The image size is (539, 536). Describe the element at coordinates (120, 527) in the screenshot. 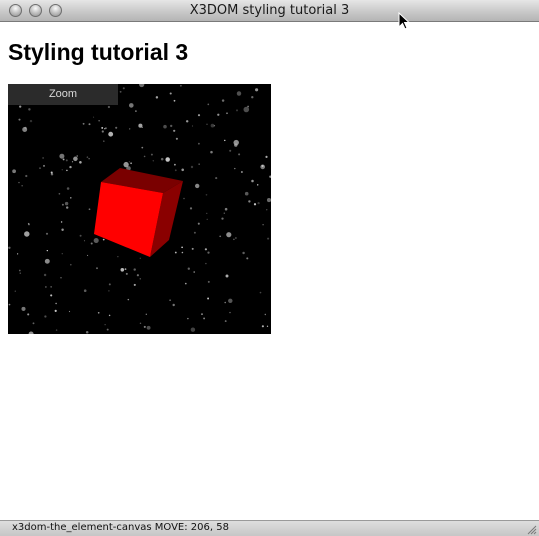

I see `status-text: x3dom-the_element-canvas MOVE: 206, 58` at that location.